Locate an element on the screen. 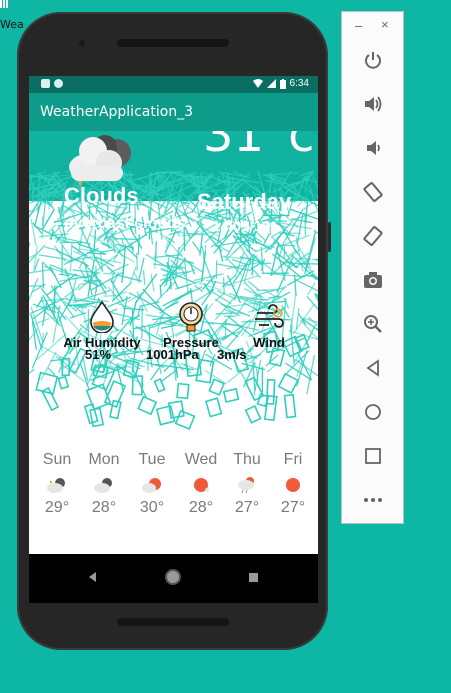 The height and width of the screenshot is (693, 451). rotate-right-button is located at coordinates (373, 236).